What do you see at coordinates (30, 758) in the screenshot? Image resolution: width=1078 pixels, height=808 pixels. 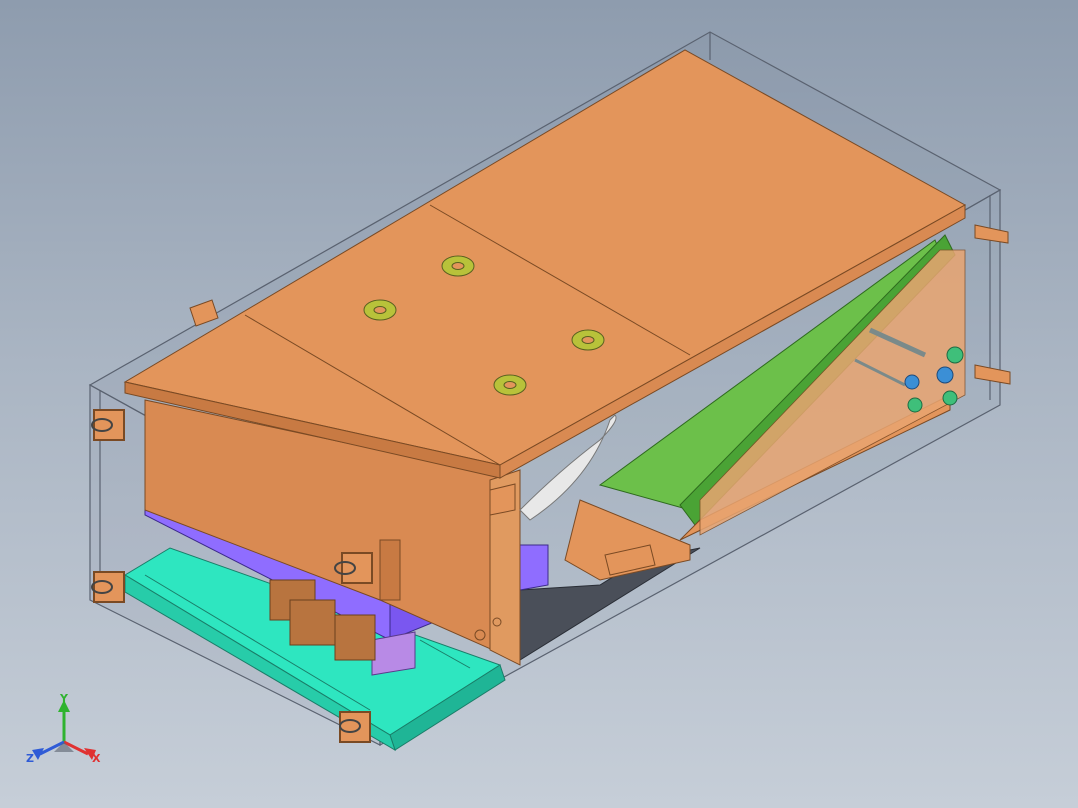 I see `z-axis-label: Z` at bounding box center [30, 758].